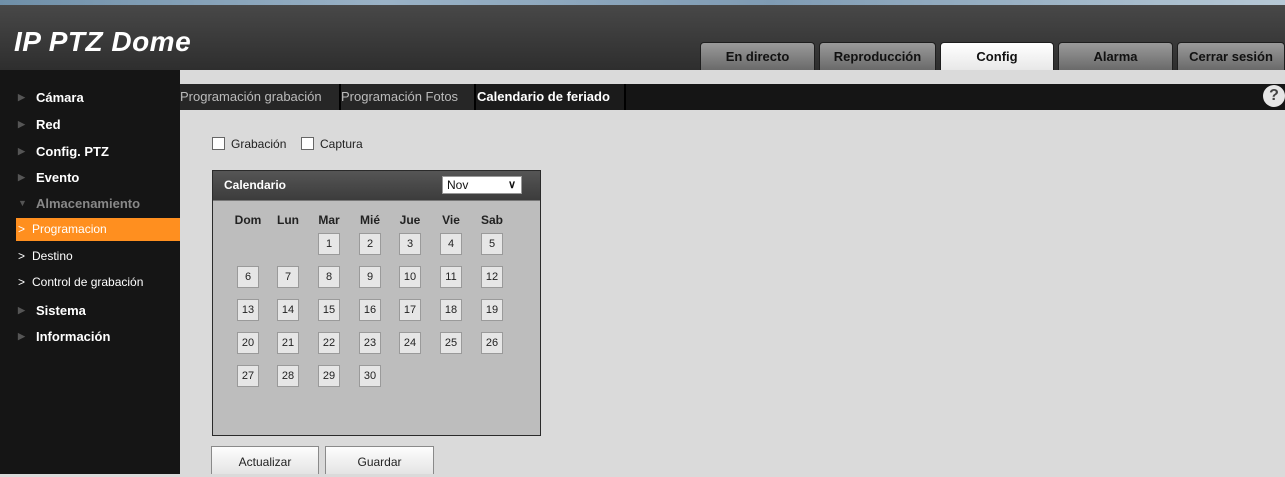 This screenshot has width=1285, height=477. I want to click on sidebar-item-label: Almacenamiento, so click(88, 203).